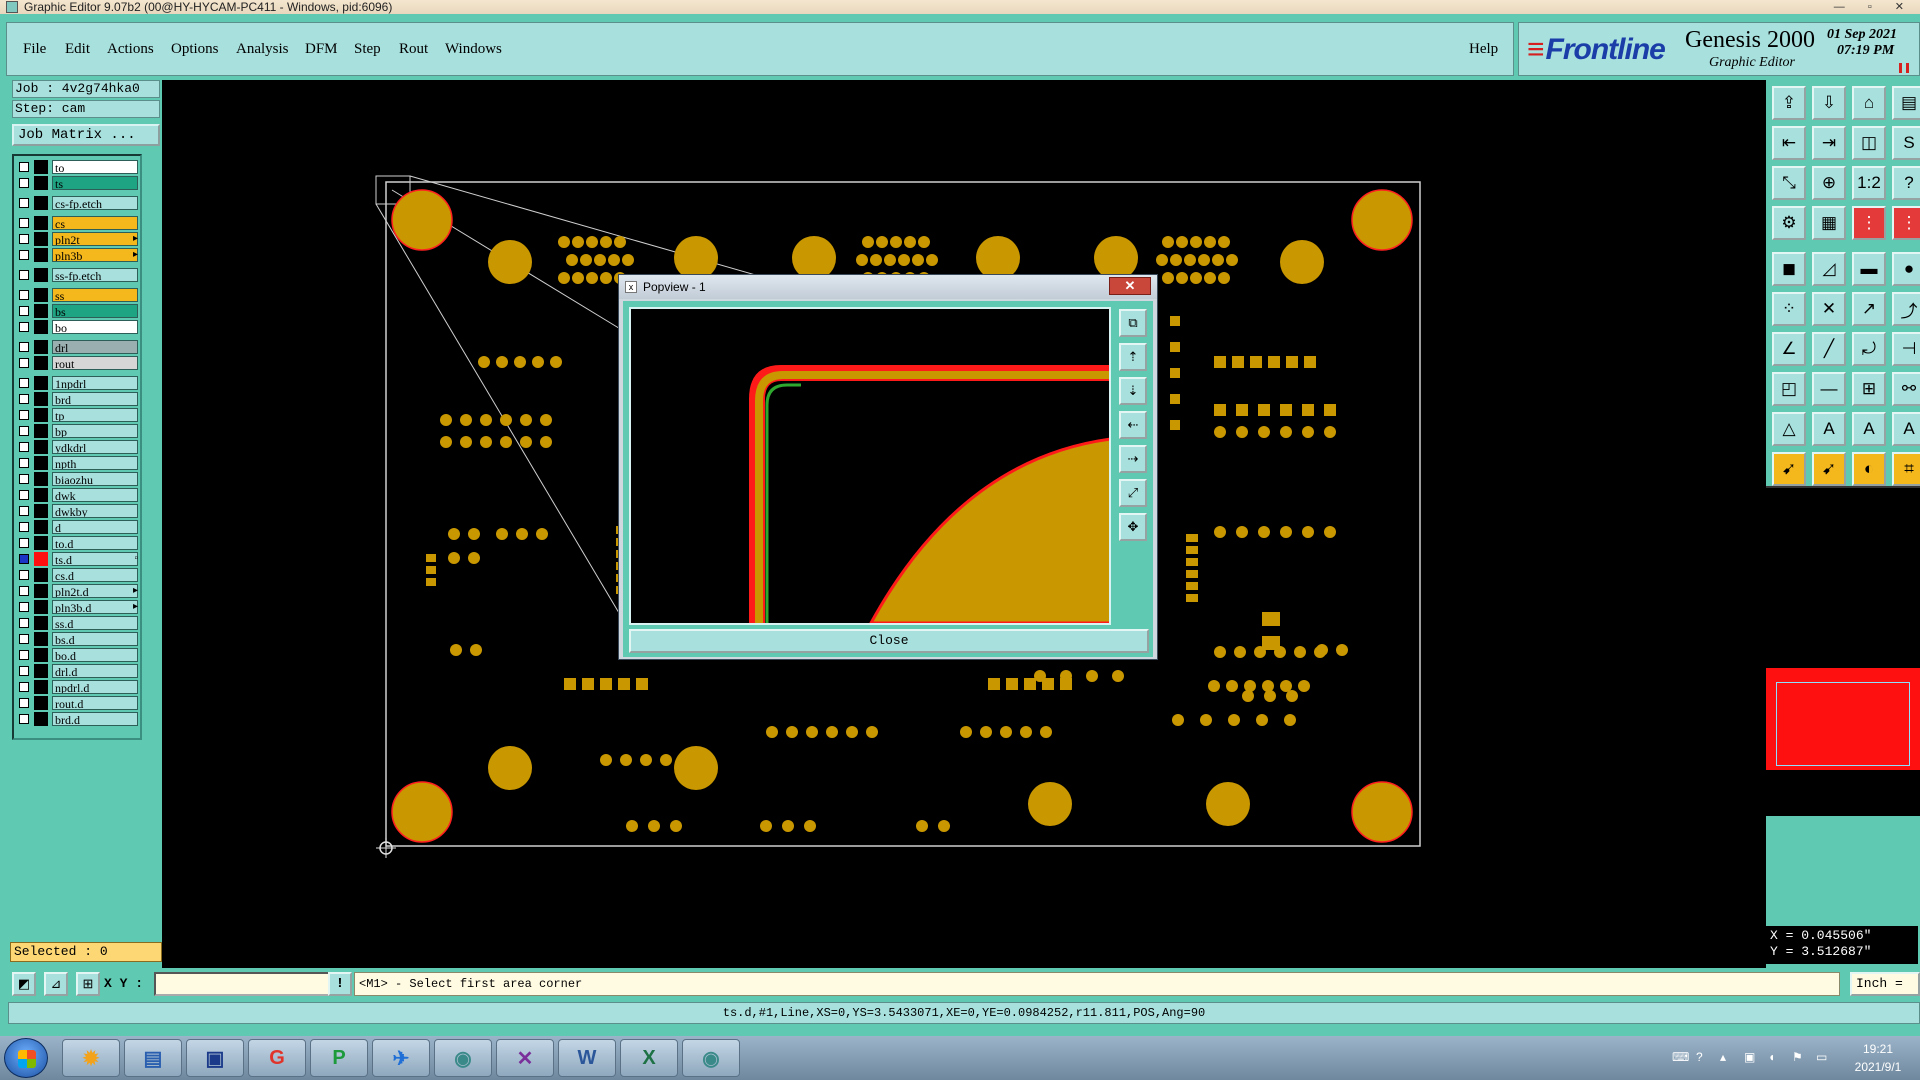 Image resolution: width=1920 pixels, height=1080 pixels. I want to click on layer-row: bo.d, so click(78, 655).